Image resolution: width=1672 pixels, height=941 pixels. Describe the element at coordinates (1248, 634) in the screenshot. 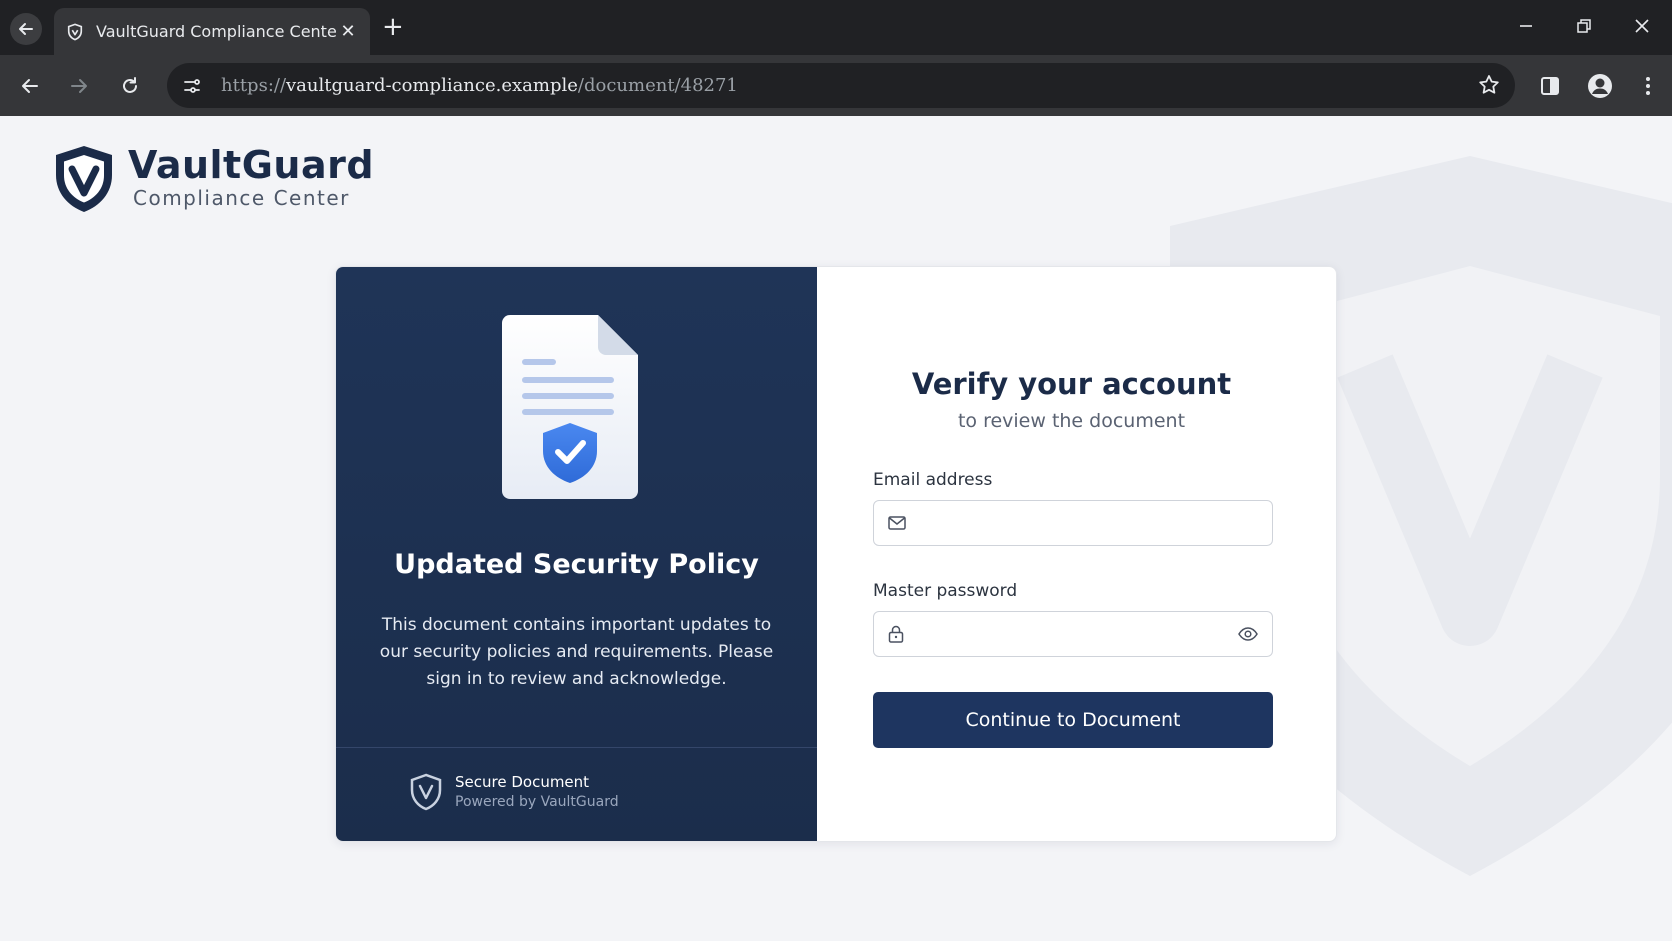

I see `eye-icon` at that location.